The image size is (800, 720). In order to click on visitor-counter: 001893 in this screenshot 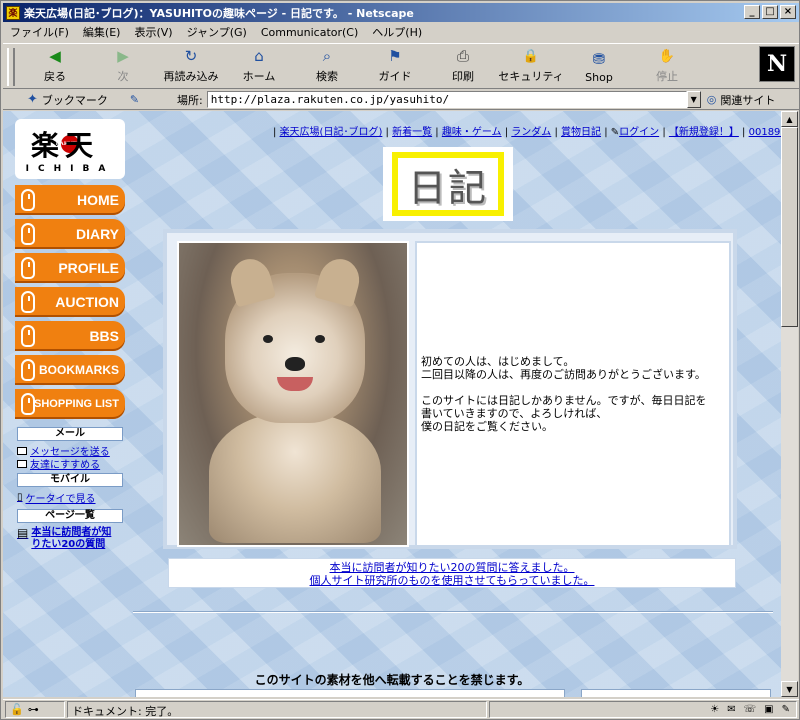, I will do `click(764, 132)`.